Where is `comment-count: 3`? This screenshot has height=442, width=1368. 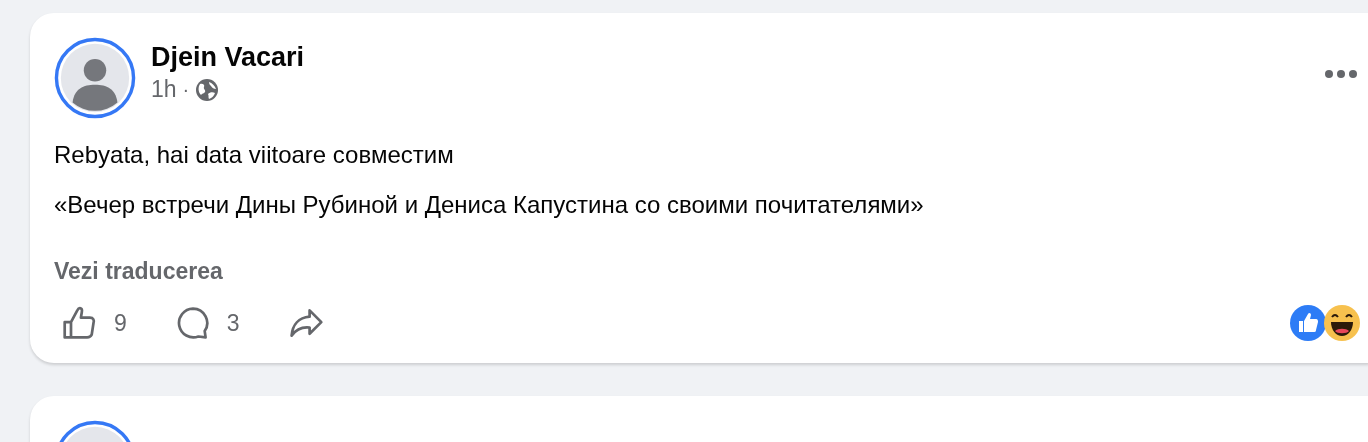 comment-count: 3 is located at coordinates (233, 323).